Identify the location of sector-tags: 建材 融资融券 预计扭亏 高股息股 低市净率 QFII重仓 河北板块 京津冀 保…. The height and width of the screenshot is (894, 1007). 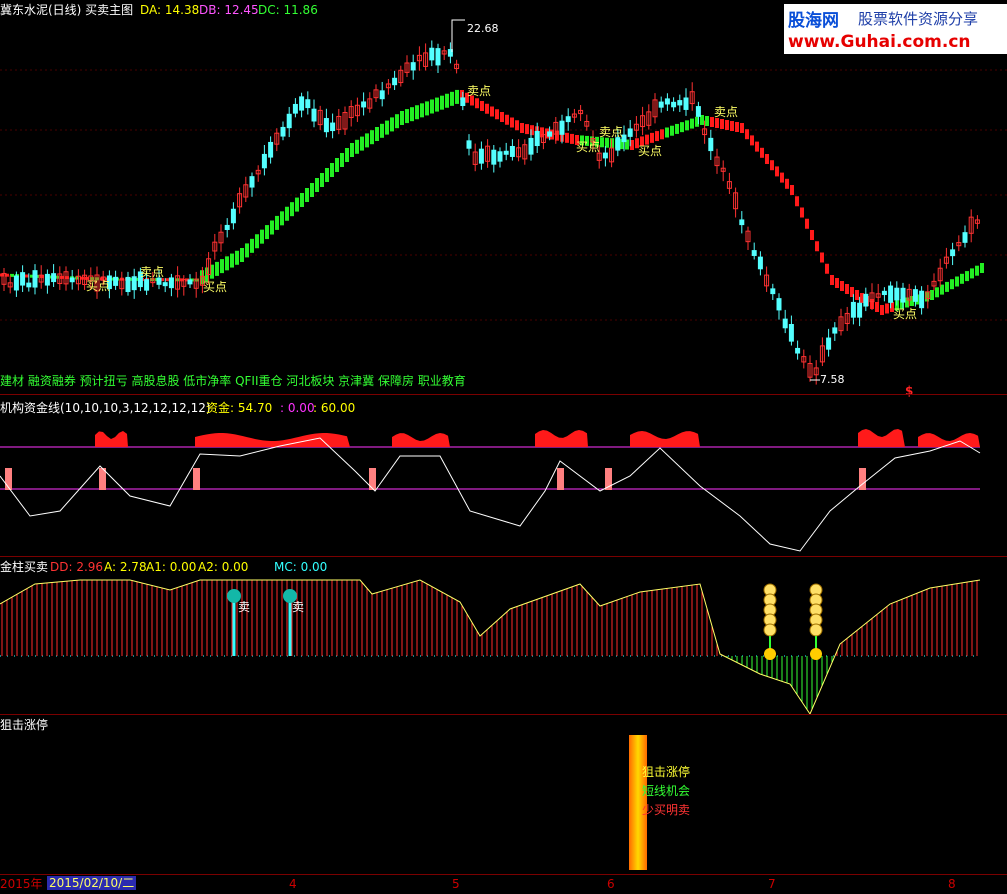
(233, 381).